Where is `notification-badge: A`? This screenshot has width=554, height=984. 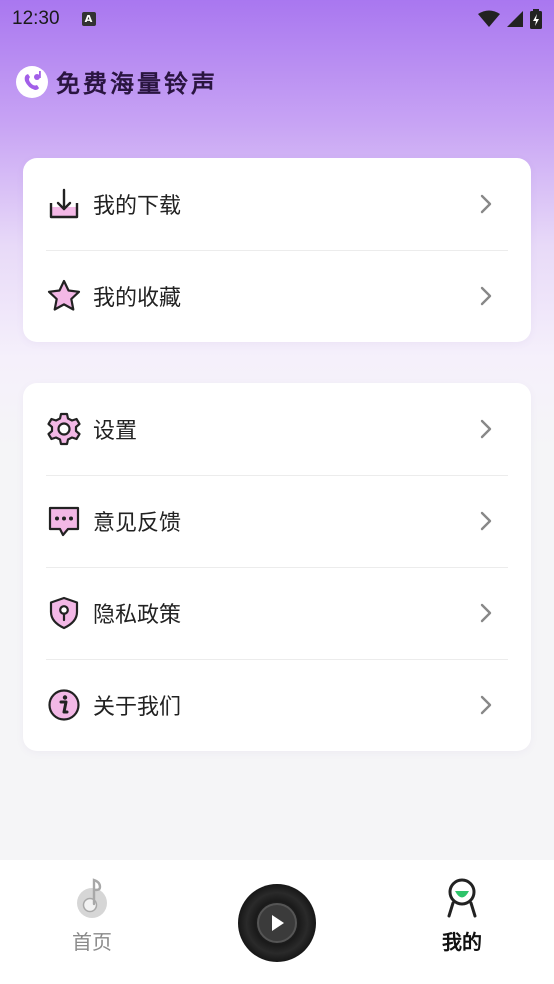 notification-badge: A is located at coordinates (88, 19).